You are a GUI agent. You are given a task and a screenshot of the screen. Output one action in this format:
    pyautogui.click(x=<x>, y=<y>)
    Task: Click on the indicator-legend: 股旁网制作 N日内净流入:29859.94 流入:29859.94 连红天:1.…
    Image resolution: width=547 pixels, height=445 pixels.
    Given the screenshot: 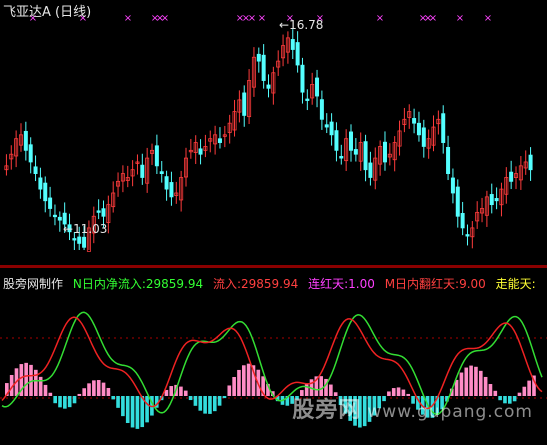 What is the action you would take?
    pyautogui.click(x=272, y=283)
    